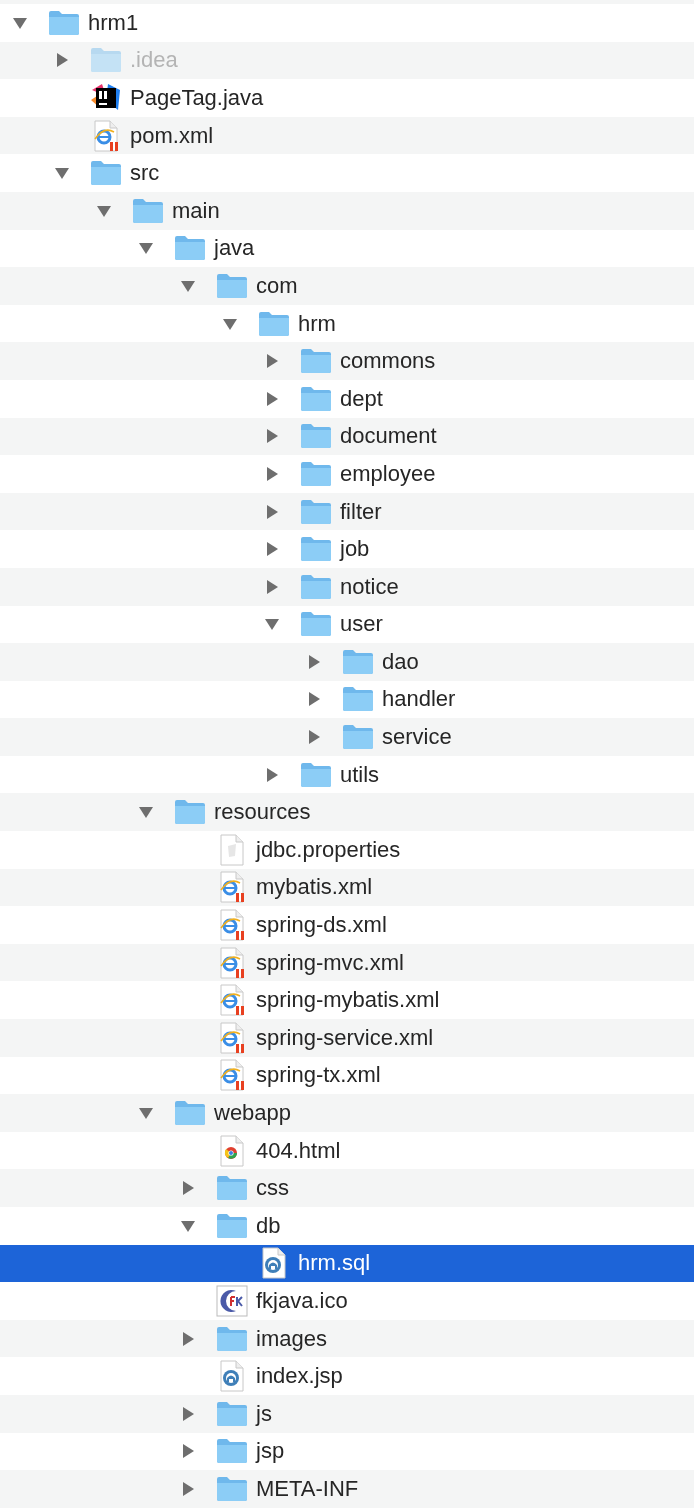  What do you see at coordinates (197, 98) in the screenshot?
I see `file-name: PageTag.java` at bounding box center [197, 98].